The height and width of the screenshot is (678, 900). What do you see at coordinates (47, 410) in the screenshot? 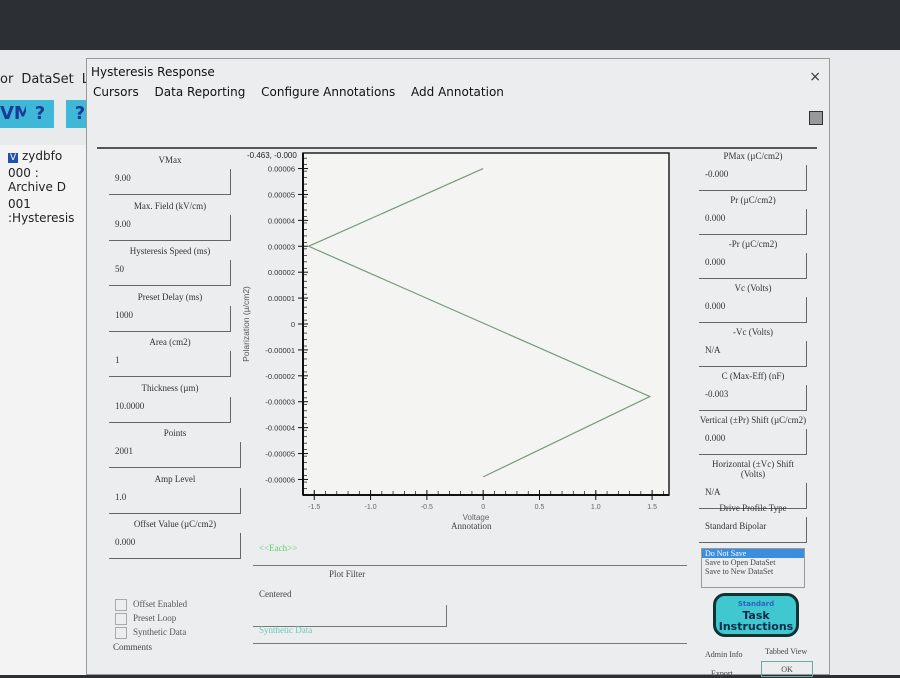
I see `dataset-panel: V zydbfo 000 : Archive D 001 :Hysteresis` at bounding box center [47, 410].